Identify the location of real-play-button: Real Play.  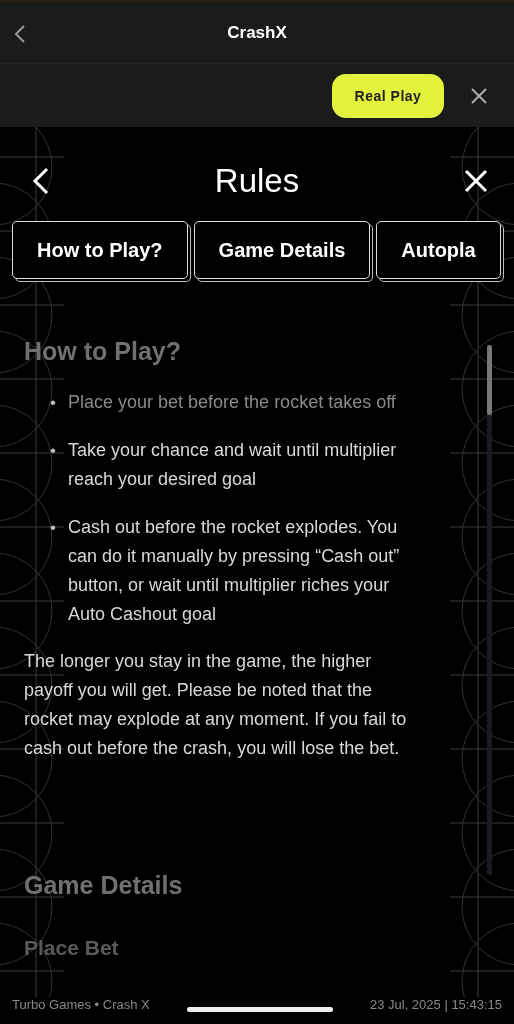
(388, 95).